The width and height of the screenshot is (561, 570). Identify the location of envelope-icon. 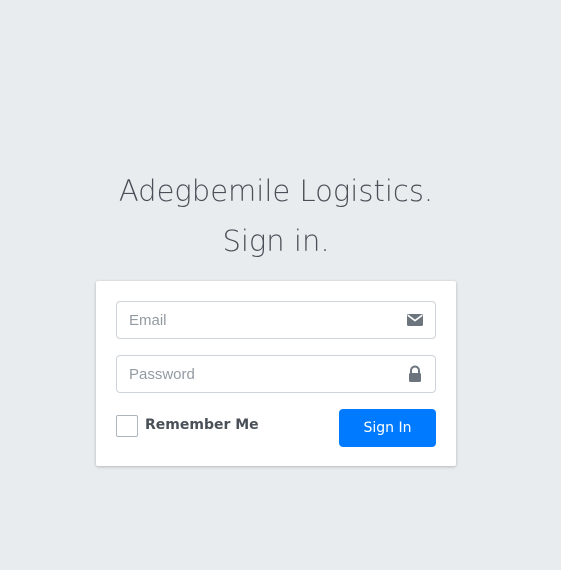
(415, 320).